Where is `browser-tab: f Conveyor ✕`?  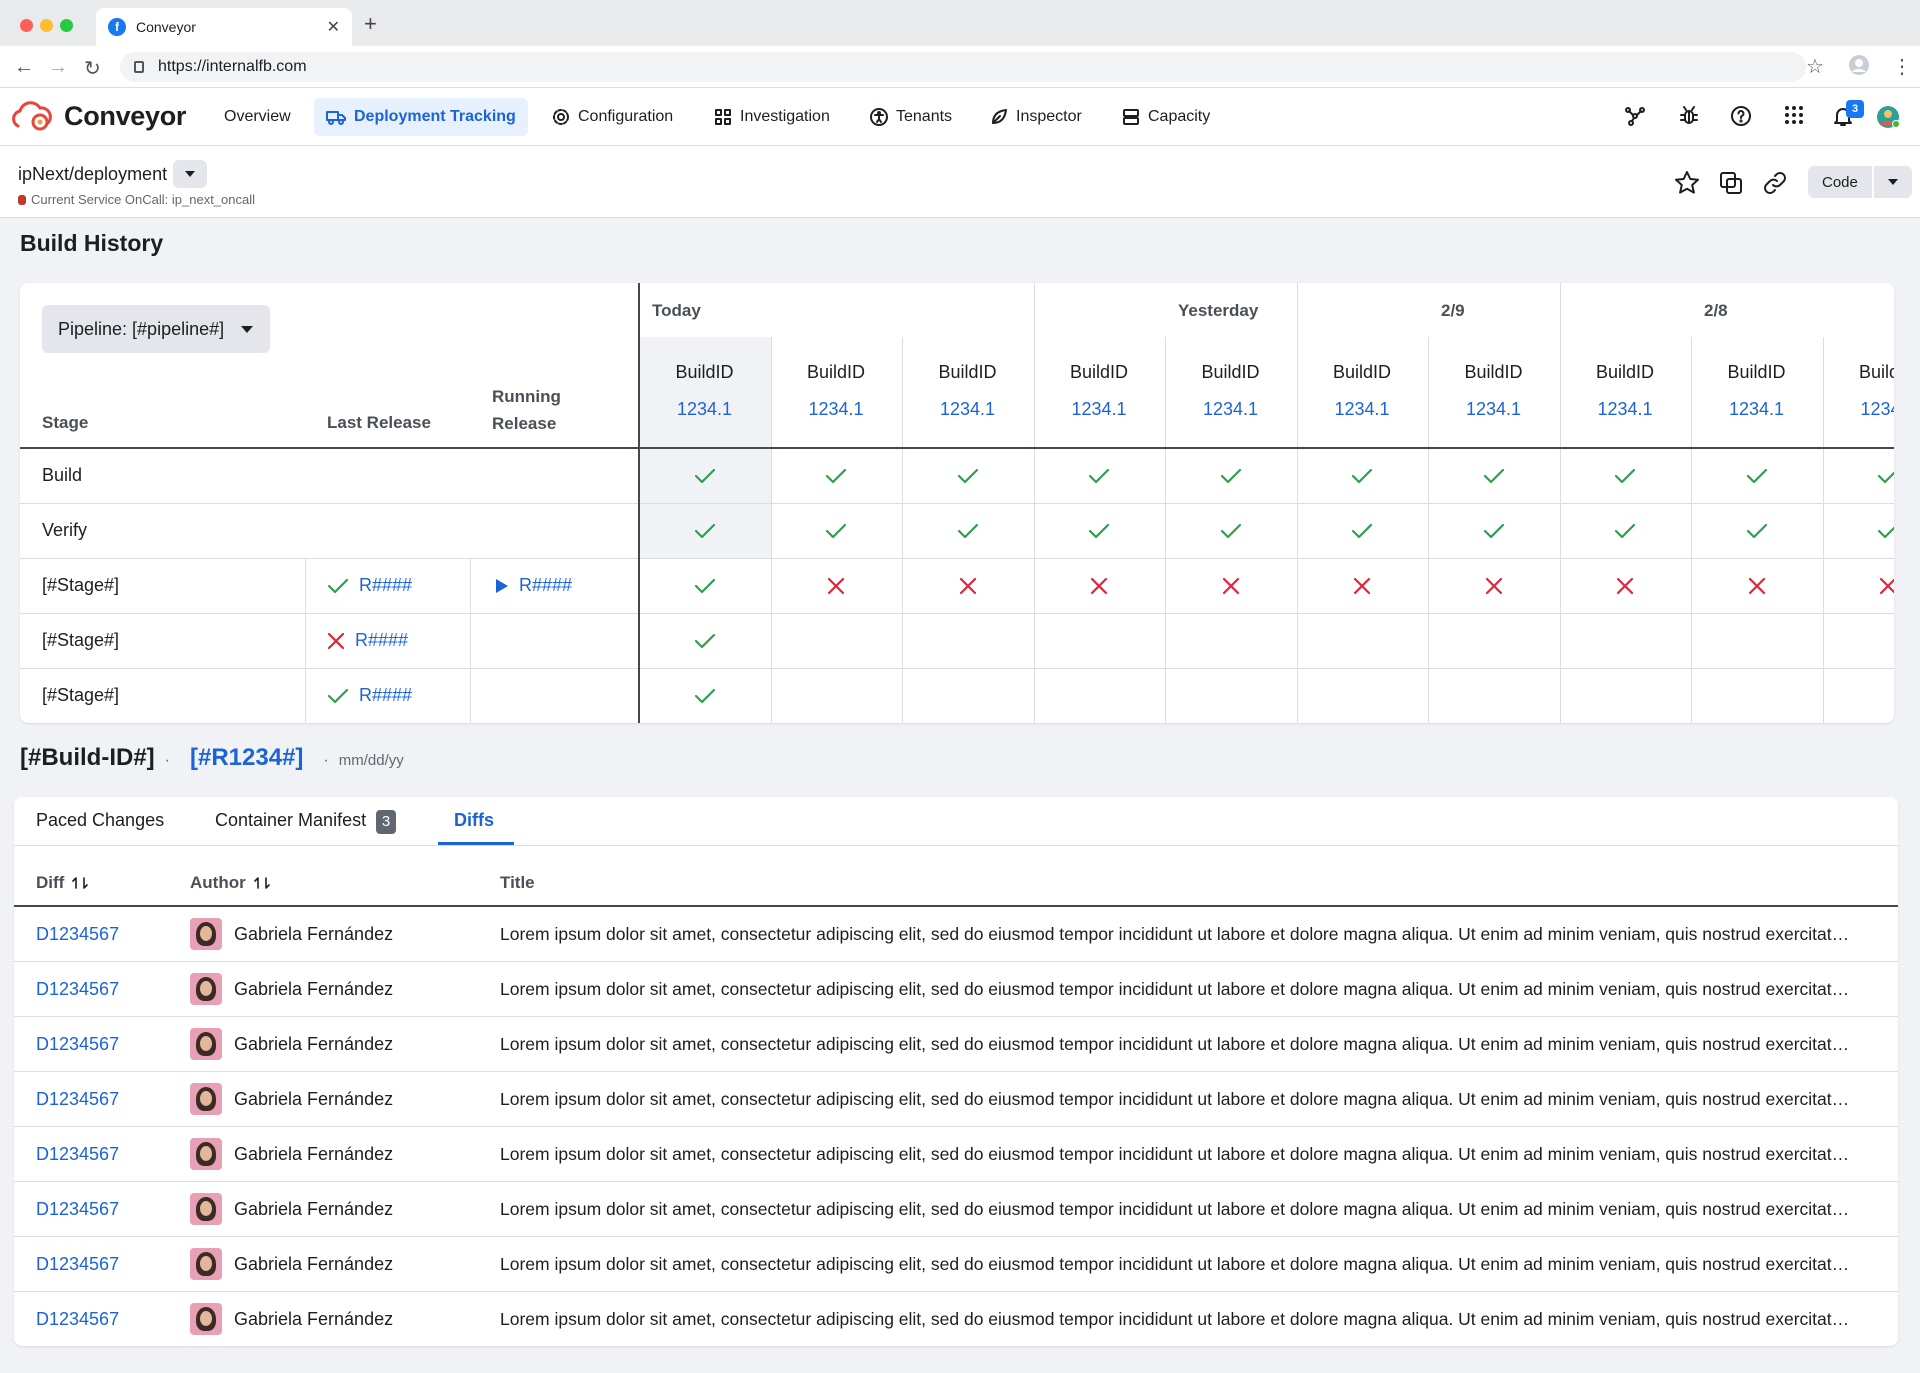 browser-tab: f Conveyor ✕ is located at coordinates (224, 27).